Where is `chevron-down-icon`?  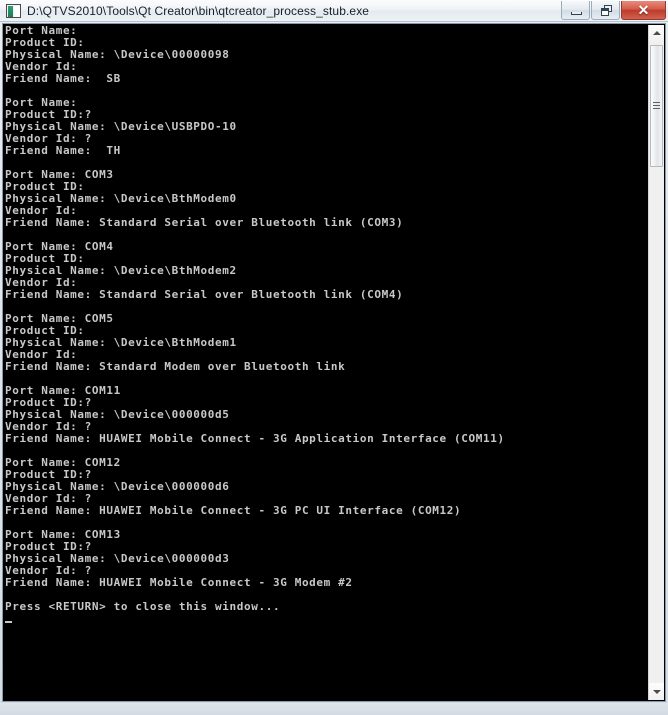 chevron-down-icon is located at coordinates (657, 692).